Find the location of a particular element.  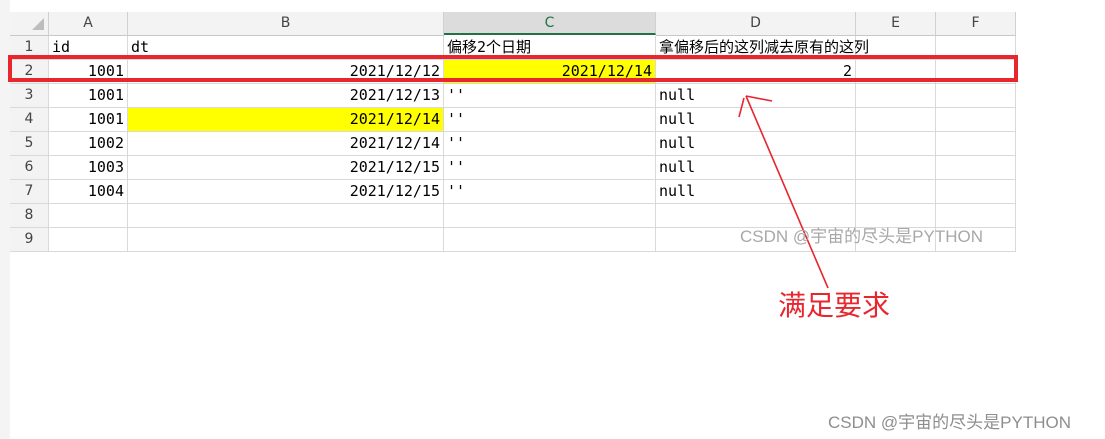

annotation-arrow-icon is located at coordinates (783, 192).